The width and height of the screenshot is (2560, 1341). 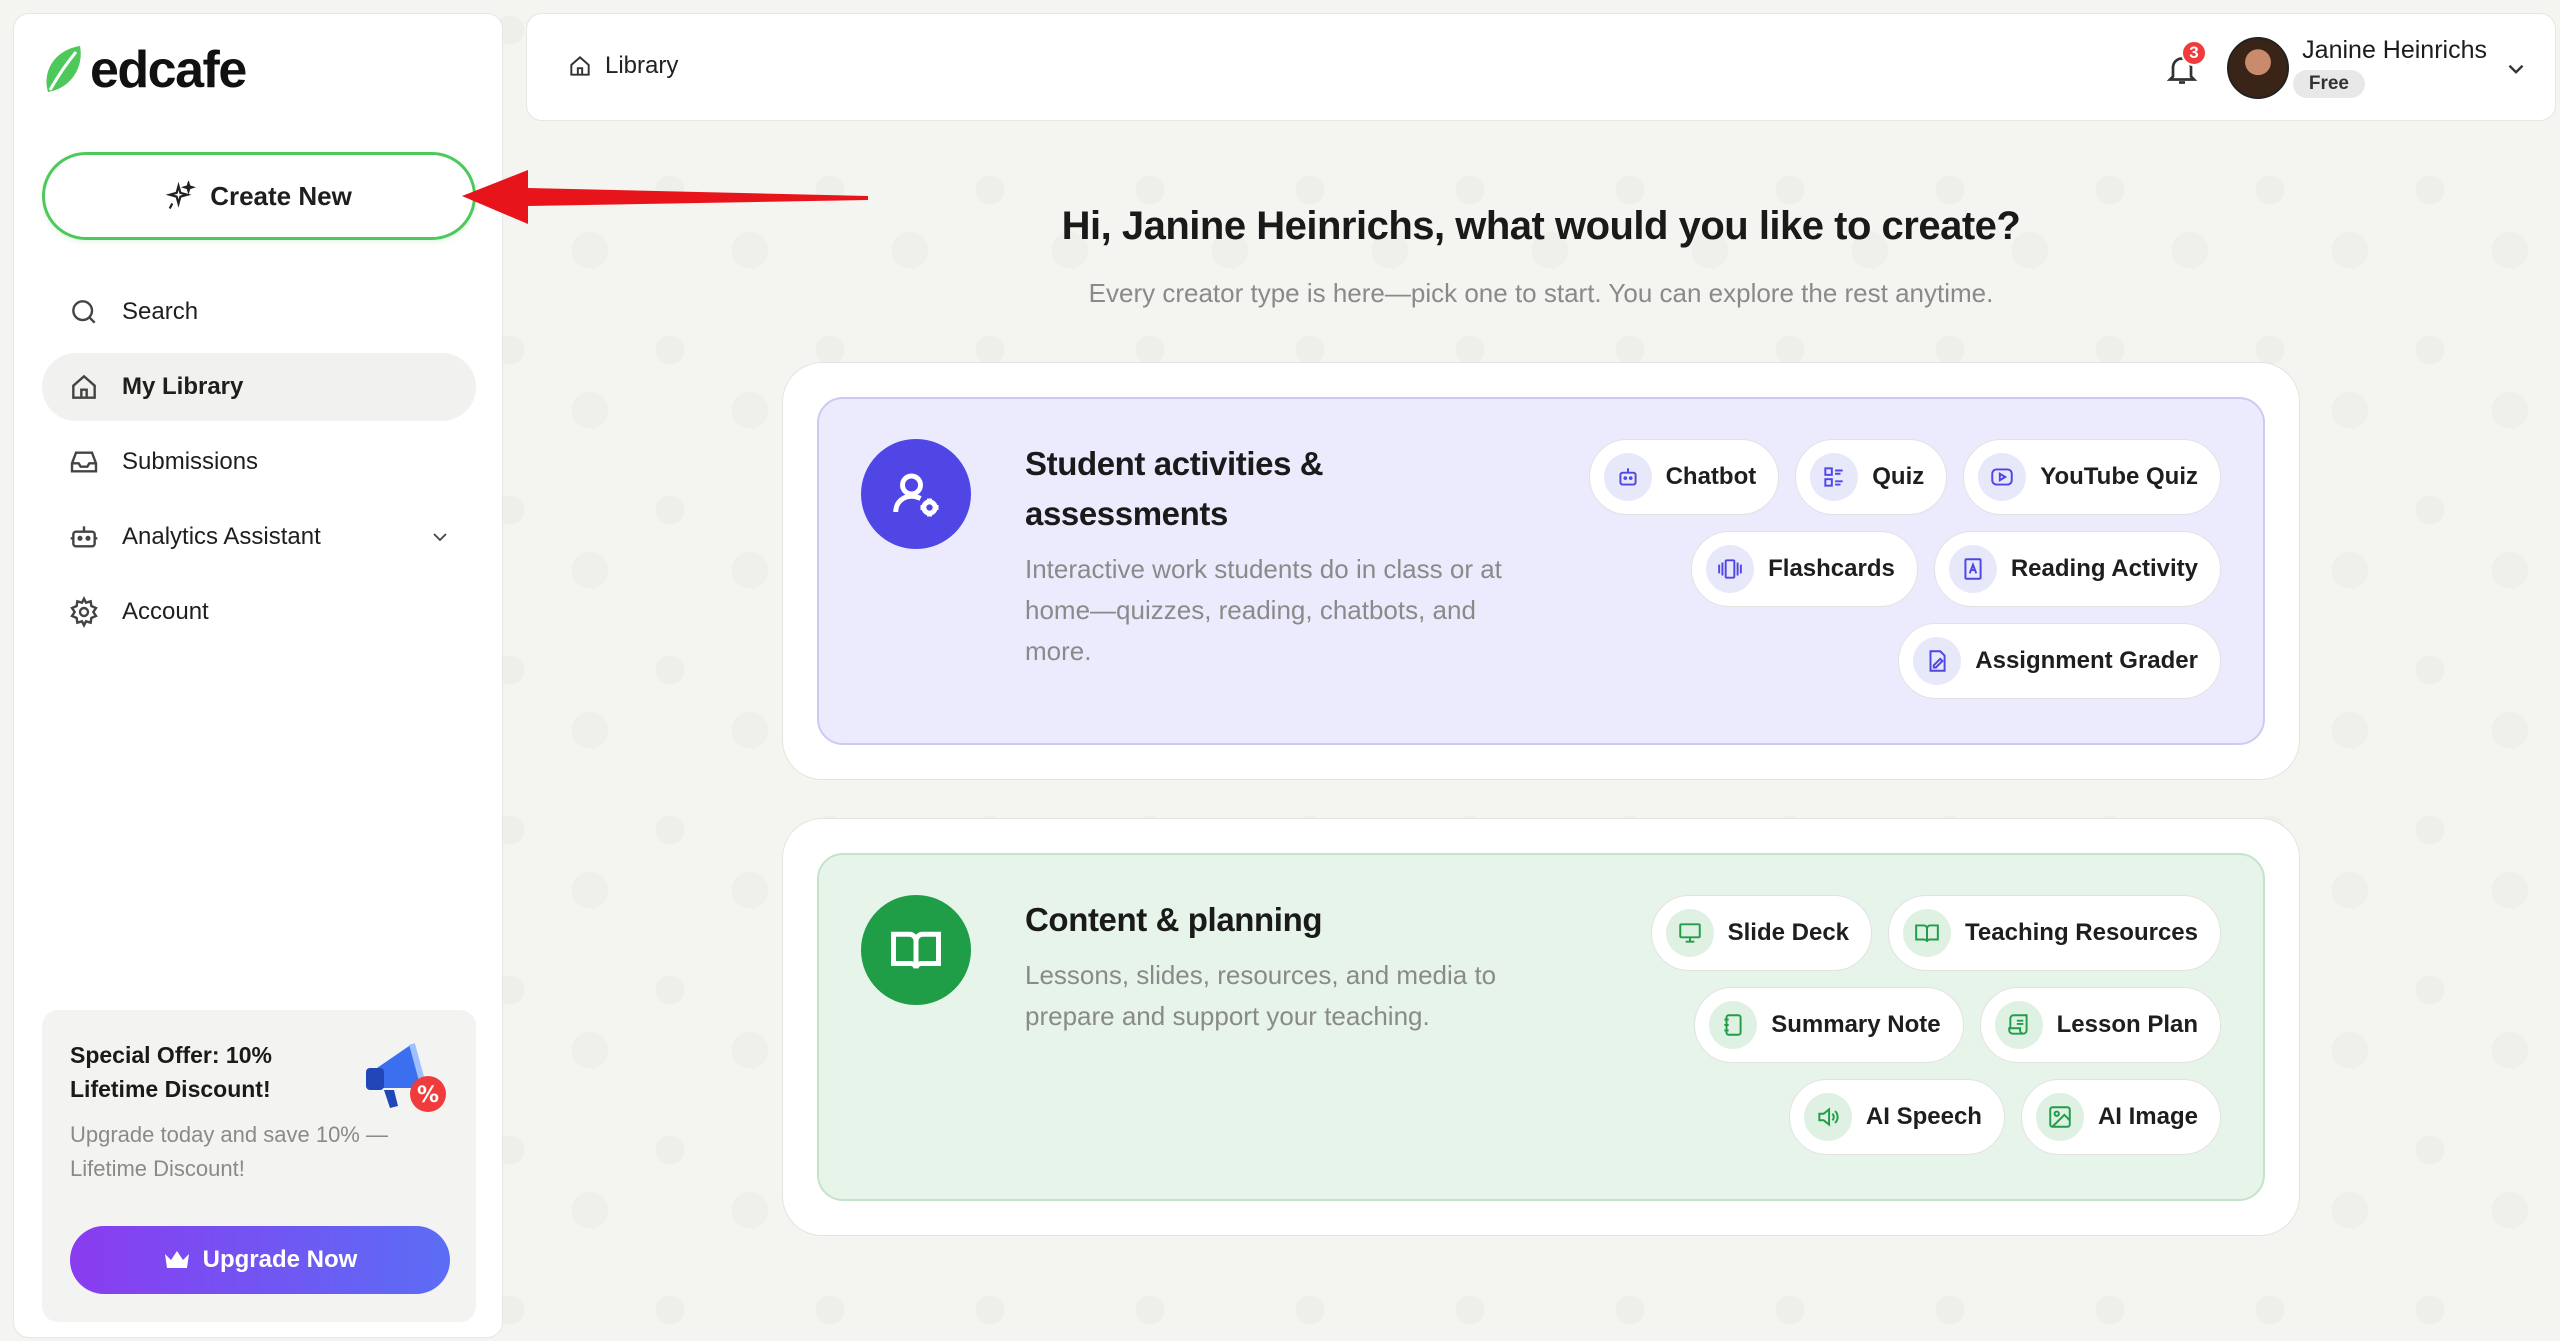 What do you see at coordinates (2147, 1116) in the screenshot?
I see `chip-label: AI Image` at bounding box center [2147, 1116].